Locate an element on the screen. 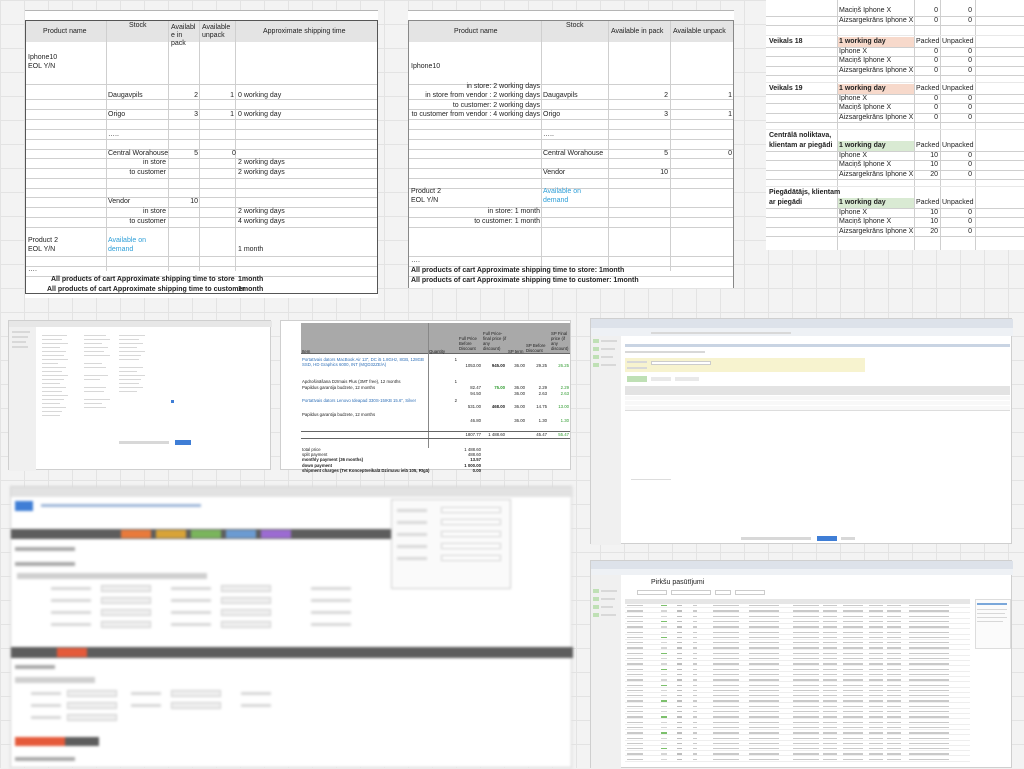  settings-screenshot-thumbnail is located at coordinates (140, 395).